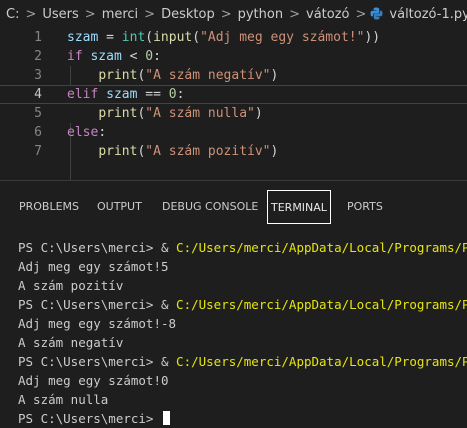 The width and height of the screenshot is (467, 428). I want to click on line-number: 7, so click(38, 151).